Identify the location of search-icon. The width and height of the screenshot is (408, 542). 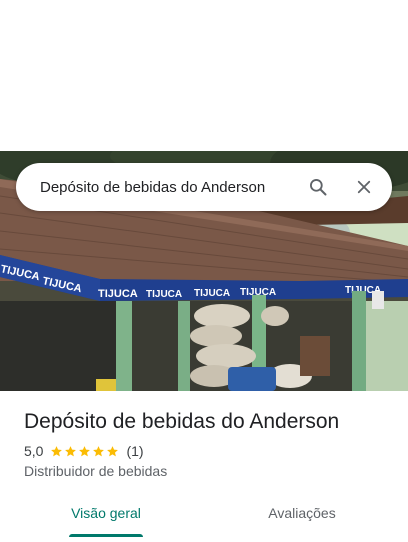
(318, 187).